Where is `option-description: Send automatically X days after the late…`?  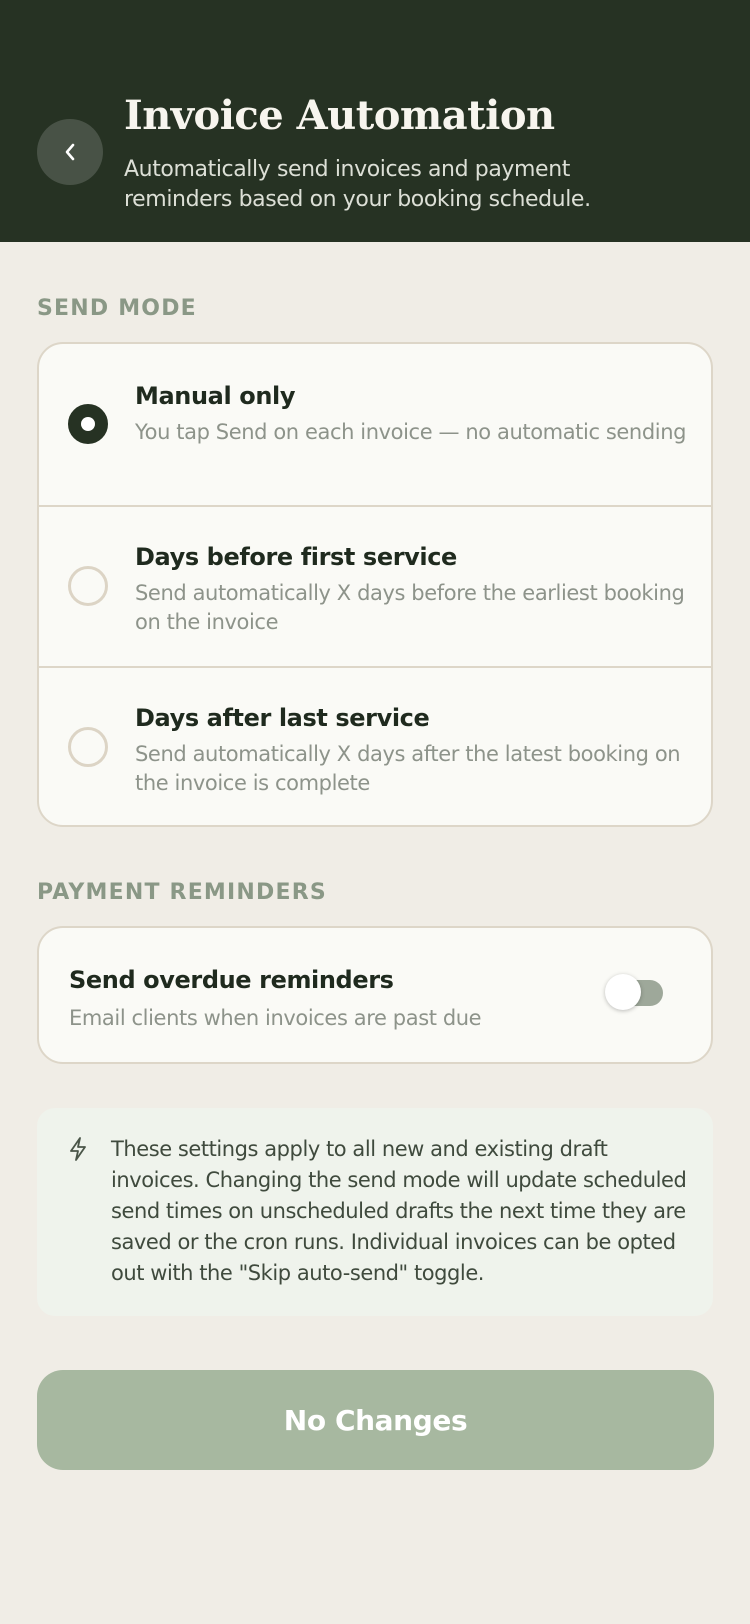
option-description: Send automatically X days after the late… is located at coordinates (408, 768).